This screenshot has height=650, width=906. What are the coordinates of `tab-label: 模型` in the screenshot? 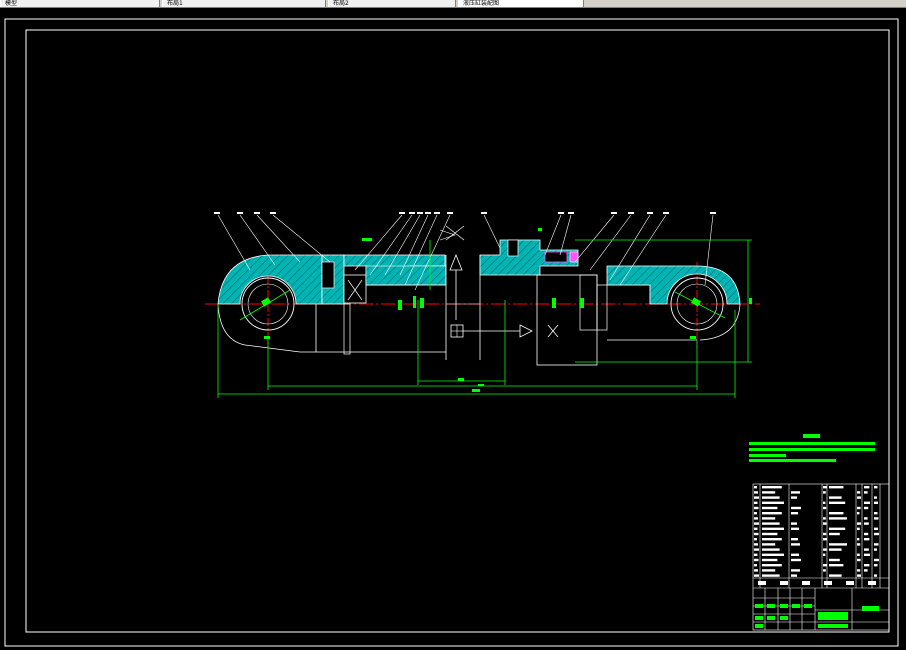 It's located at (11, 3).